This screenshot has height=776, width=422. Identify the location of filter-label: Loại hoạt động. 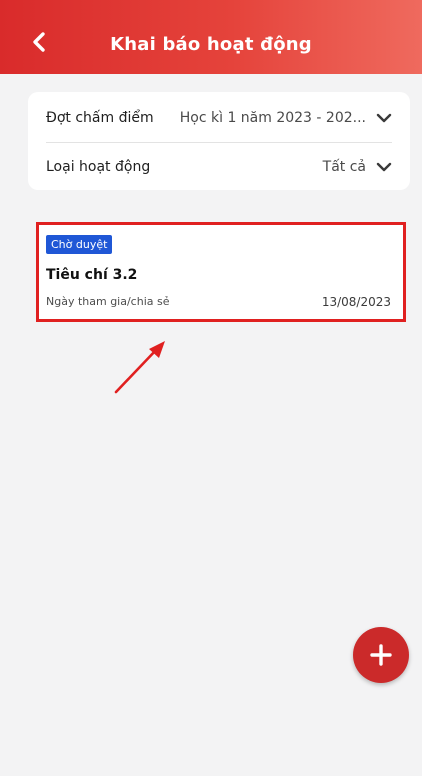
(98, 167).